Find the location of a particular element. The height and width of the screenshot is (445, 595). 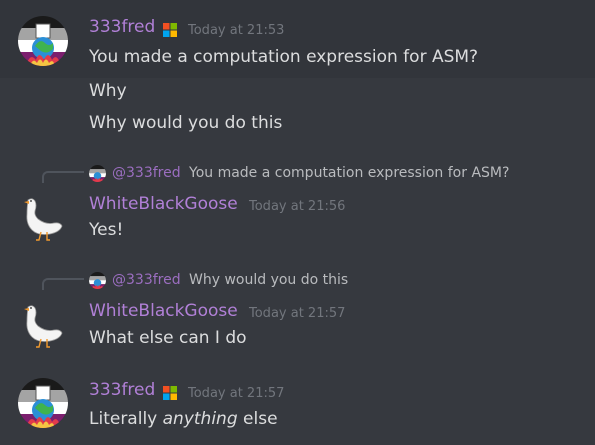

message-text: What else can I do is located at coordinates (168, 338).